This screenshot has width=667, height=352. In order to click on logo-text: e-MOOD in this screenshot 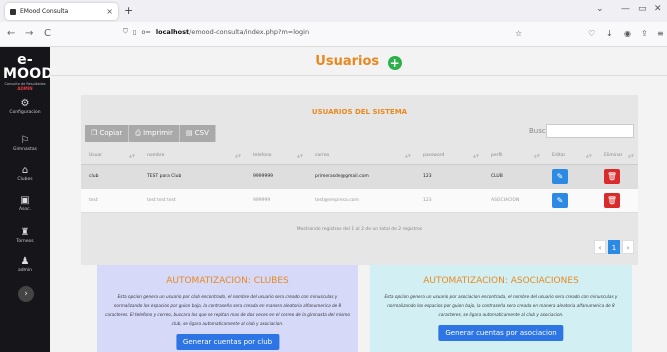, I will do `click(28, 67)`.